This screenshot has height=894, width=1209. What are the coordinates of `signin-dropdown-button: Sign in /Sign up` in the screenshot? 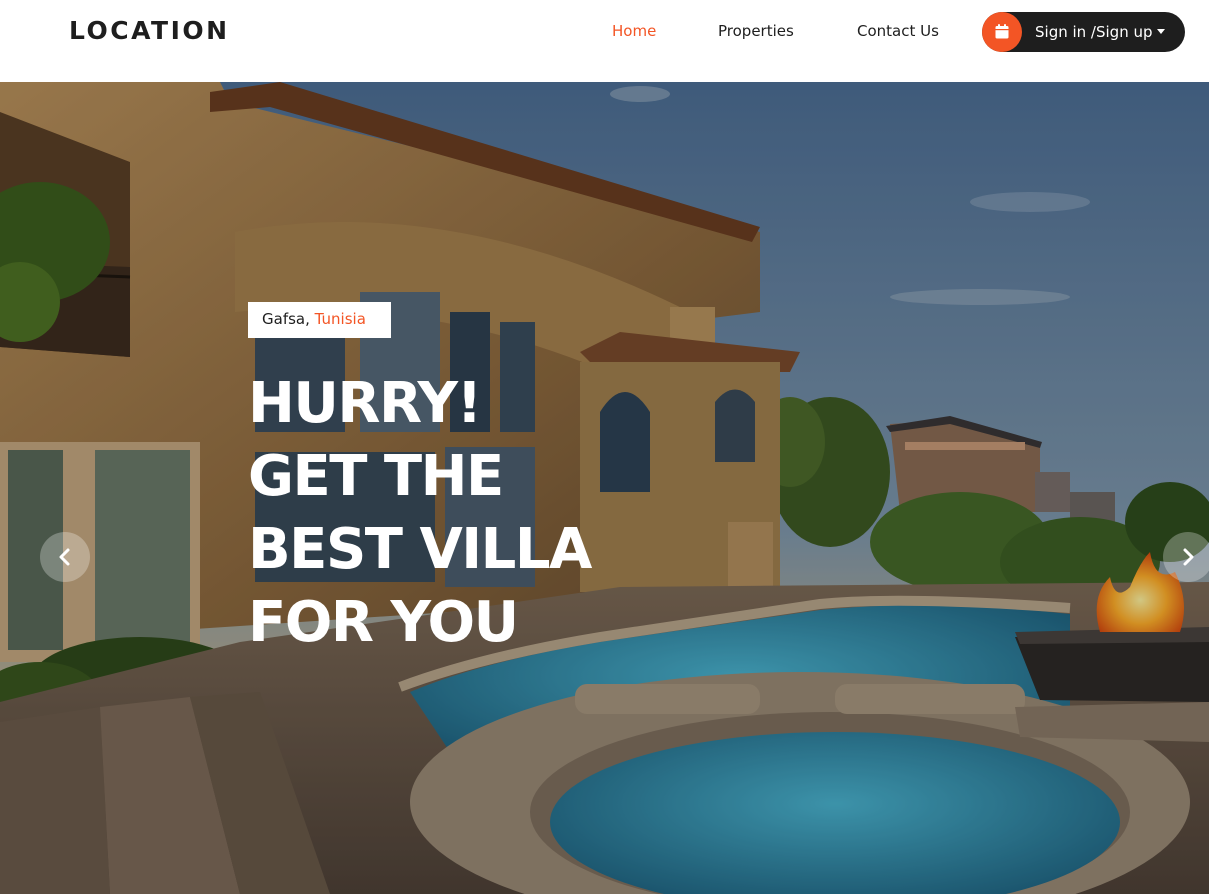 It's located at (1083, 32).